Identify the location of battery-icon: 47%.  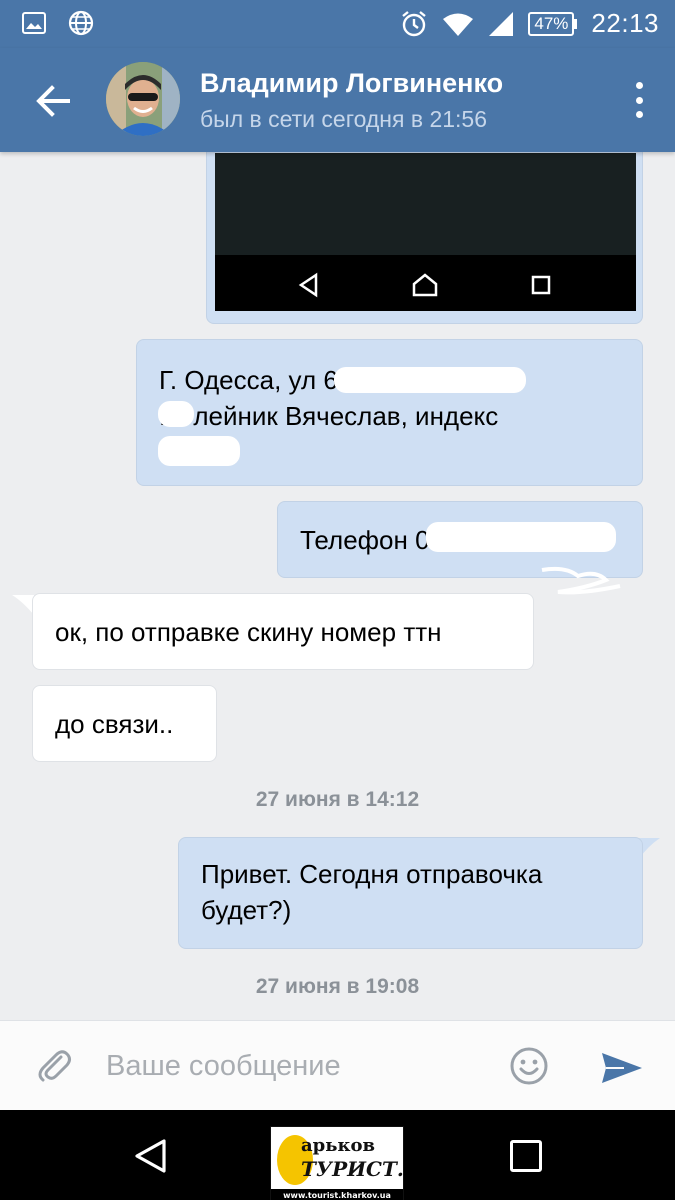
(553, 23).